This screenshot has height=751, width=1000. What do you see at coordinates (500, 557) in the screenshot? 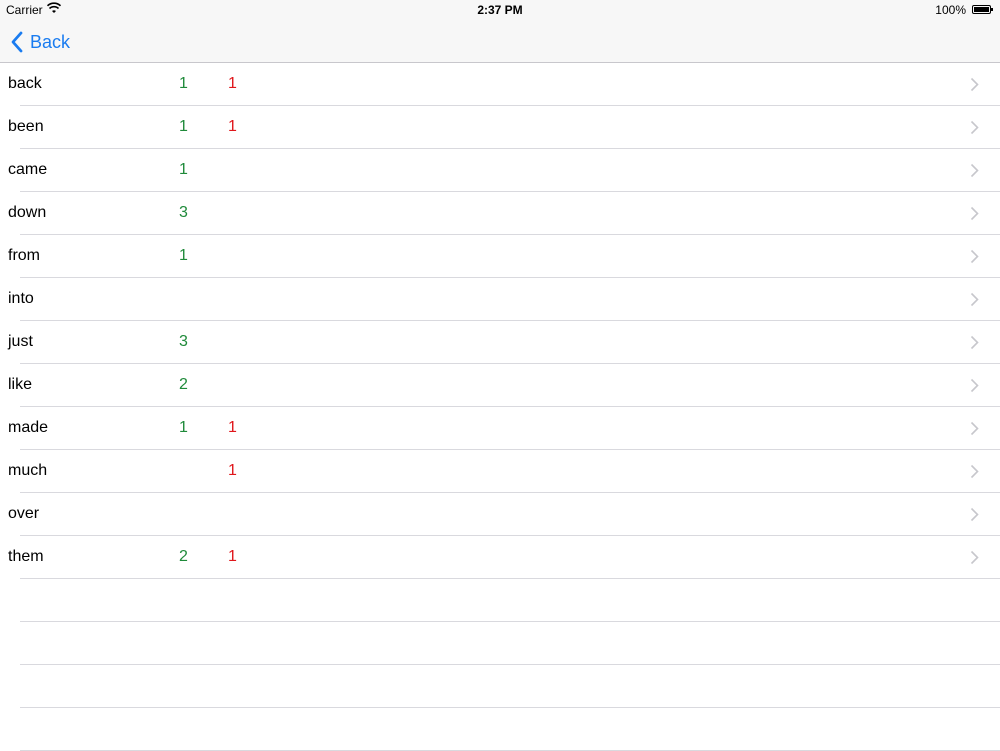
I see `table-row: them 2 1` at bounding box center [500, 557].